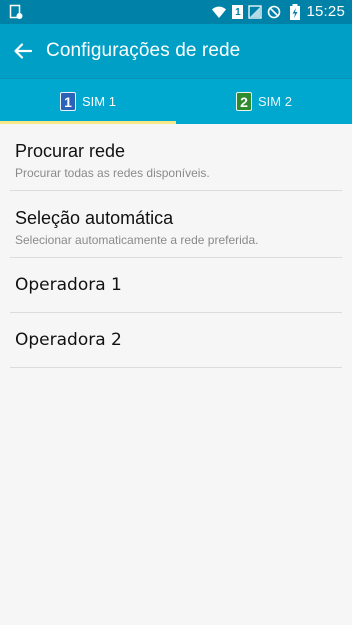 The width and height of the screenshot is (352, 625). I want to click on tab-label: SIM 2, so click(275, 101).